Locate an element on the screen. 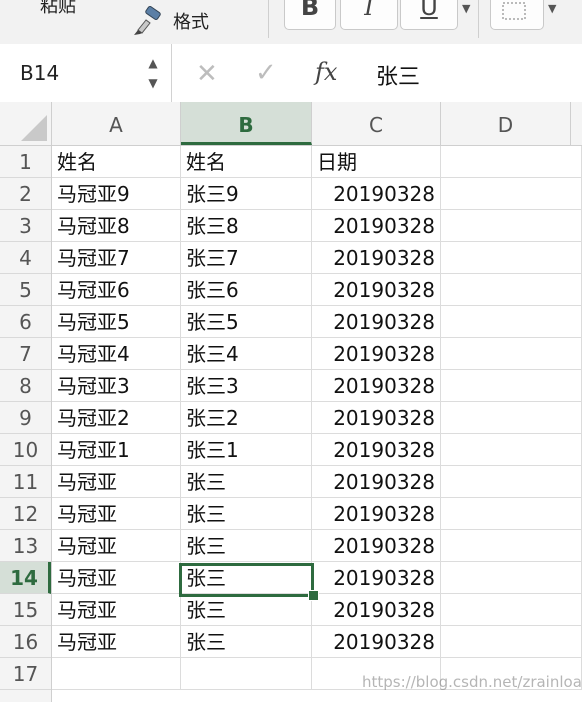 The width and height of the screenshot is (582, 702). cell-a1: 姓名 is located at coordinates (116, 162).